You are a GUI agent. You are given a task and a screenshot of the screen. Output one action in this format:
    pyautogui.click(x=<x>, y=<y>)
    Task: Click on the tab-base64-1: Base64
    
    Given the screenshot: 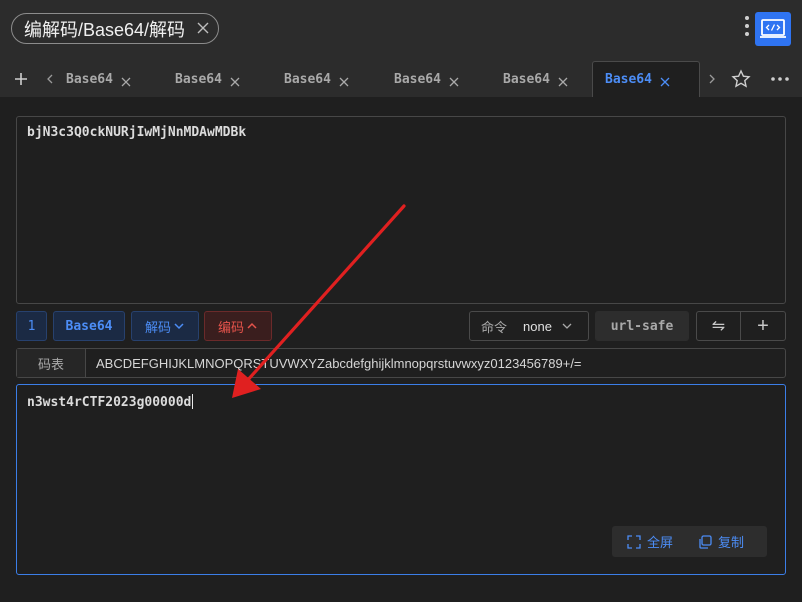 What is the action you would take?
    pyautogui.click(x=108, y=79)
    